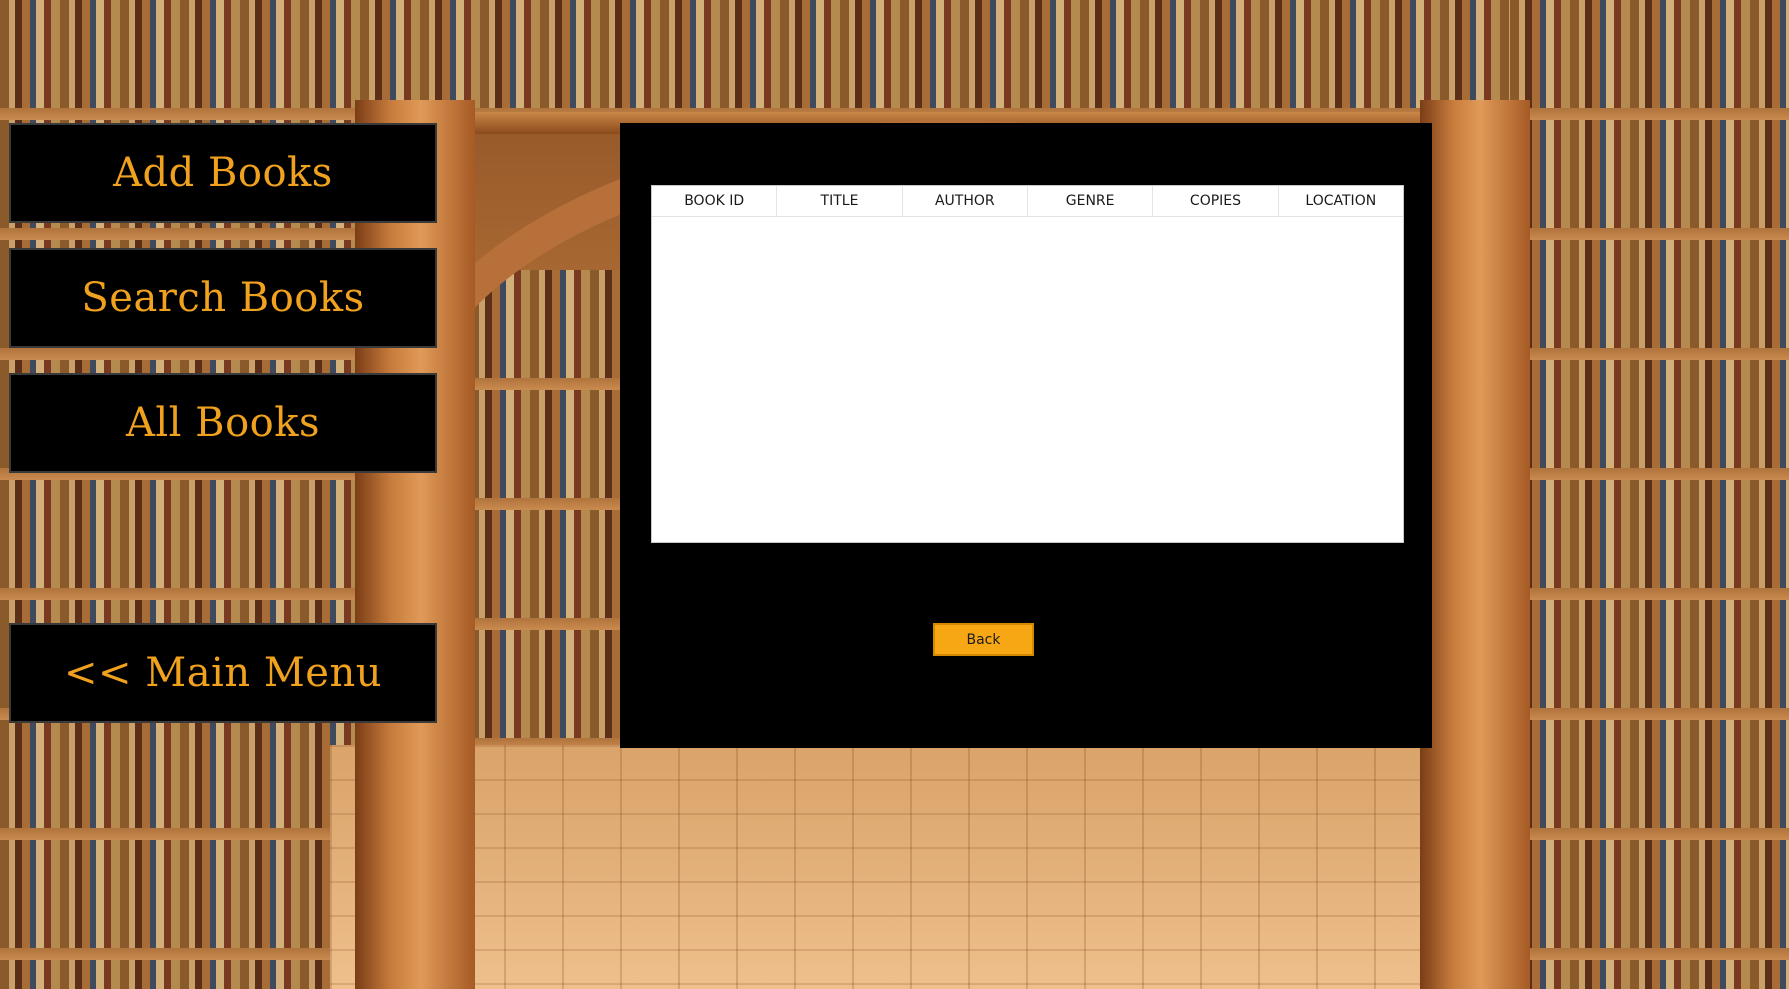 The width and height of the screenshot is (1789, 989). What do you see at coordinates (1091, 201) in the screenshot?
I see `column-header-genre: GENRE` at bounding box center [1091, 201].